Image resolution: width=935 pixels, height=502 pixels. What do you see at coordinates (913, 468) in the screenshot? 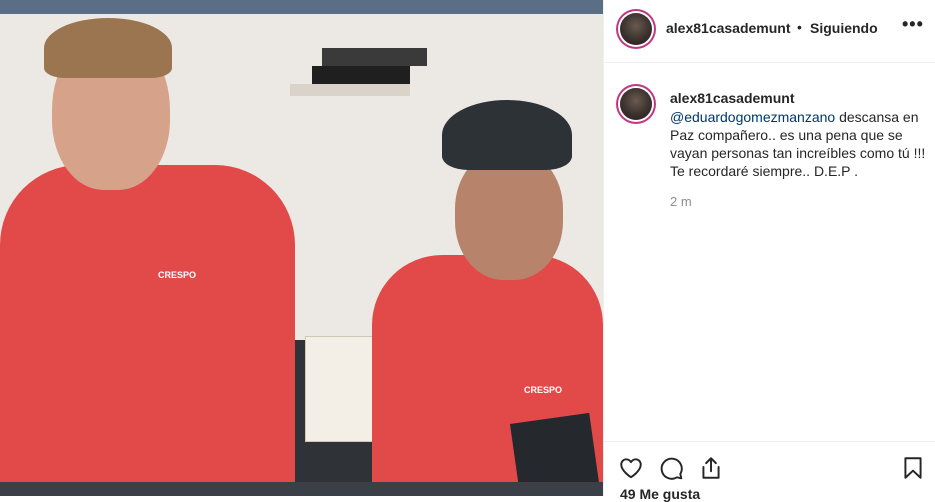
I see `bookmark-icon` at bounding box center [913, 468].